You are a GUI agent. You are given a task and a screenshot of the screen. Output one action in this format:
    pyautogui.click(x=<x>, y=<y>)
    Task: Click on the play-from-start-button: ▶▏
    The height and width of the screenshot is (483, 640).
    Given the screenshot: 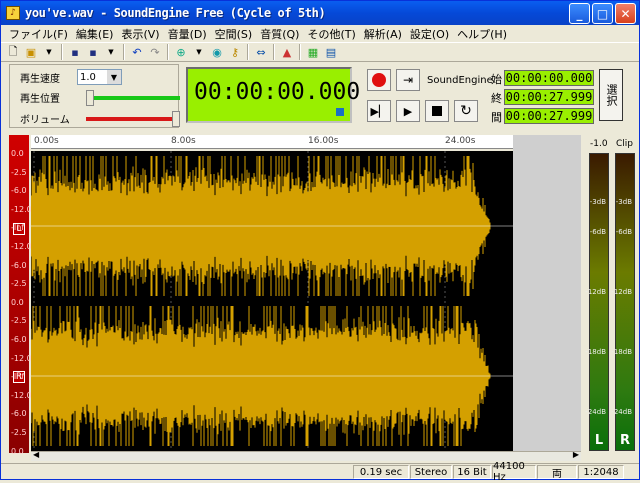 What is the action you would take?
    pyautogui.click(x=379, y=111)
    